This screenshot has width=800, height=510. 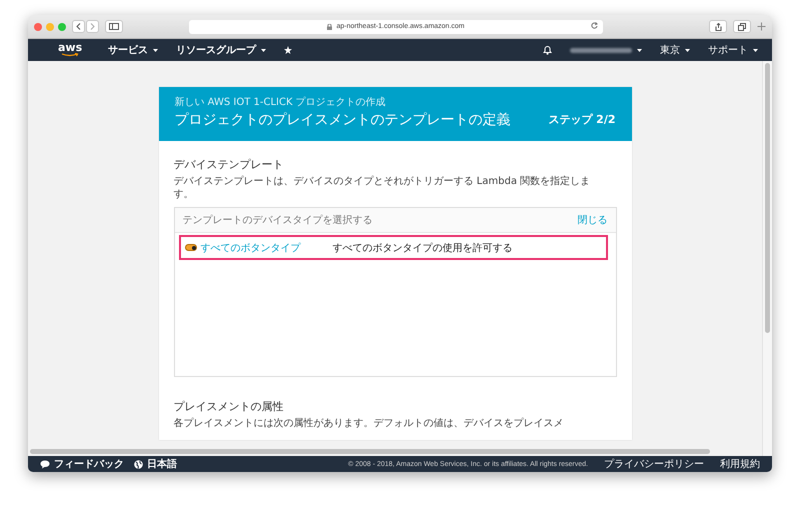 I want to click on option-description: すべてのボタンタイプの使用を許可する, so click(x=422, y=248).